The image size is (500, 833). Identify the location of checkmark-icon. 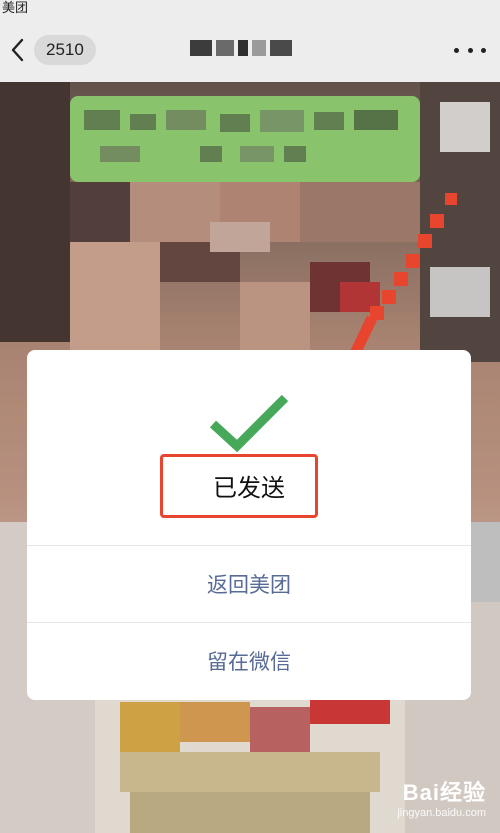
(249, 423).